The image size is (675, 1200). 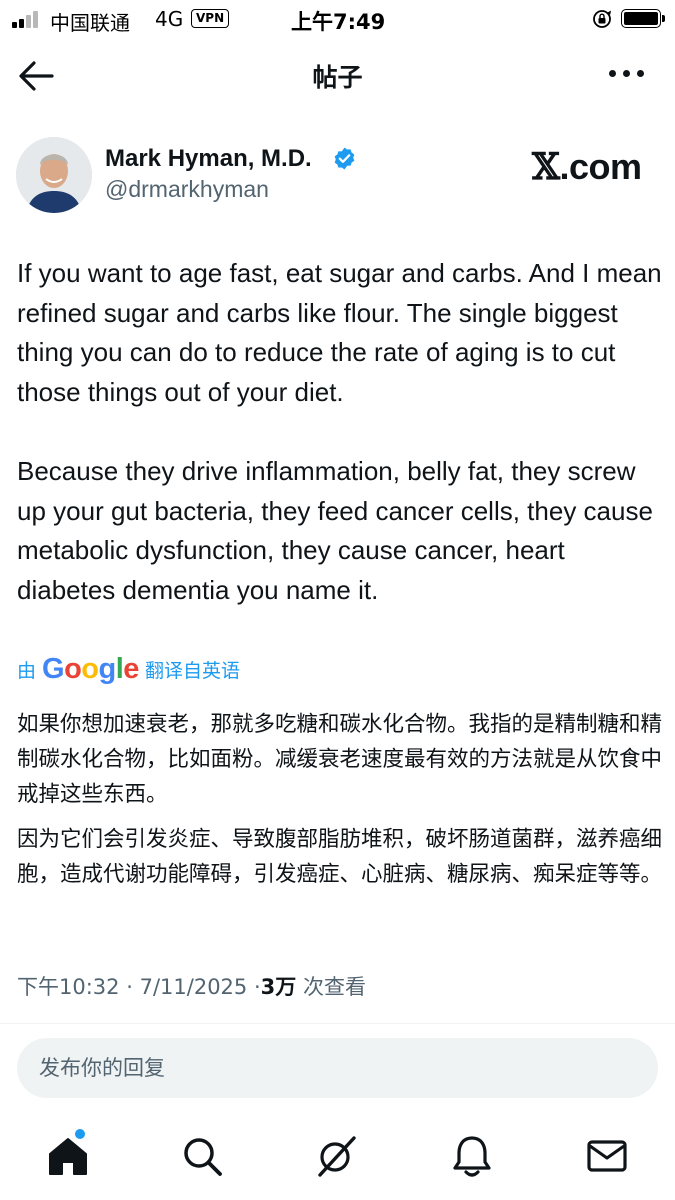 What do you see at coordinates (187, 189) in the screenshot?
I see `author-handle: @drmarkhyman` at bounding box center [187, 189].